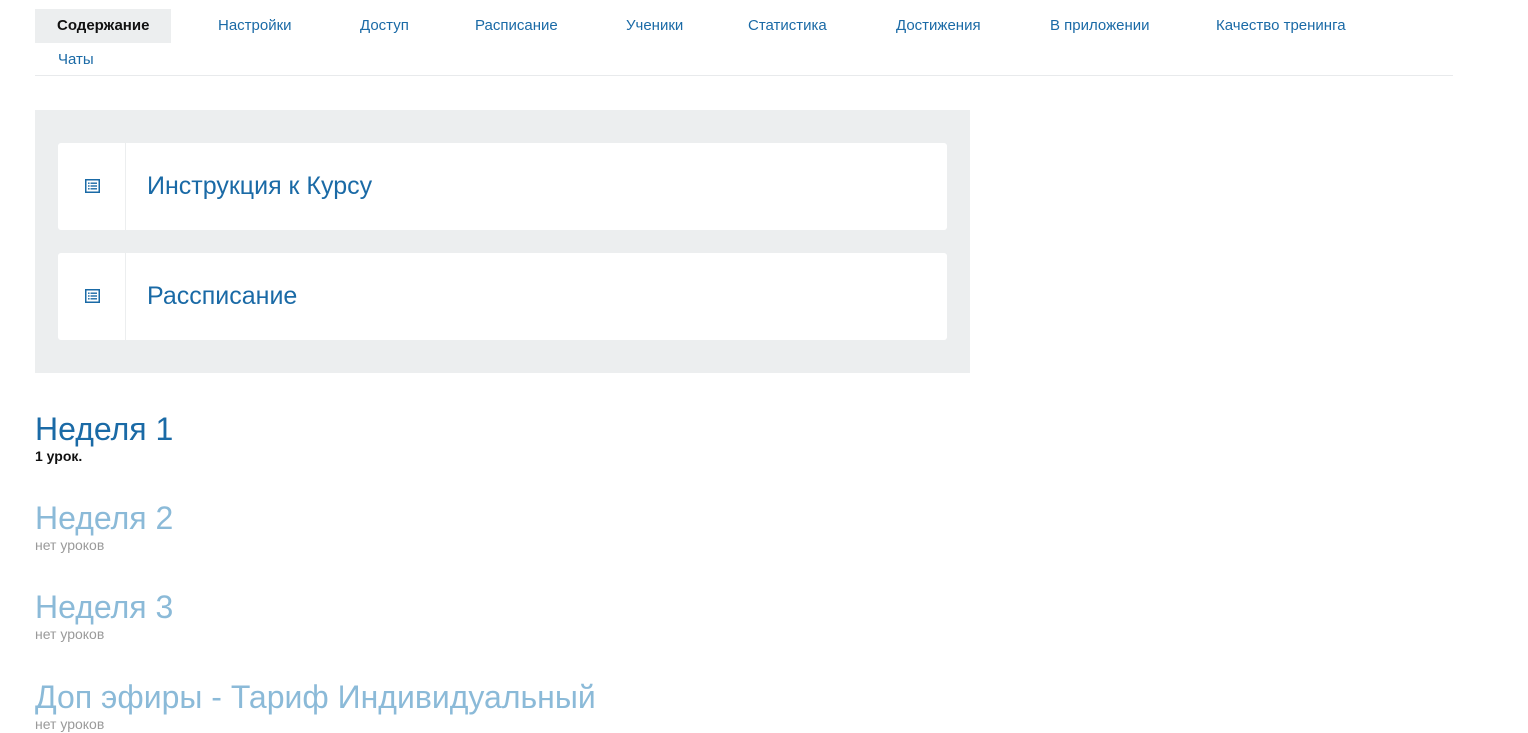 This screenshot has width=1528, height=733. I want to click on tab-students: Ученики, so click(654, 26).